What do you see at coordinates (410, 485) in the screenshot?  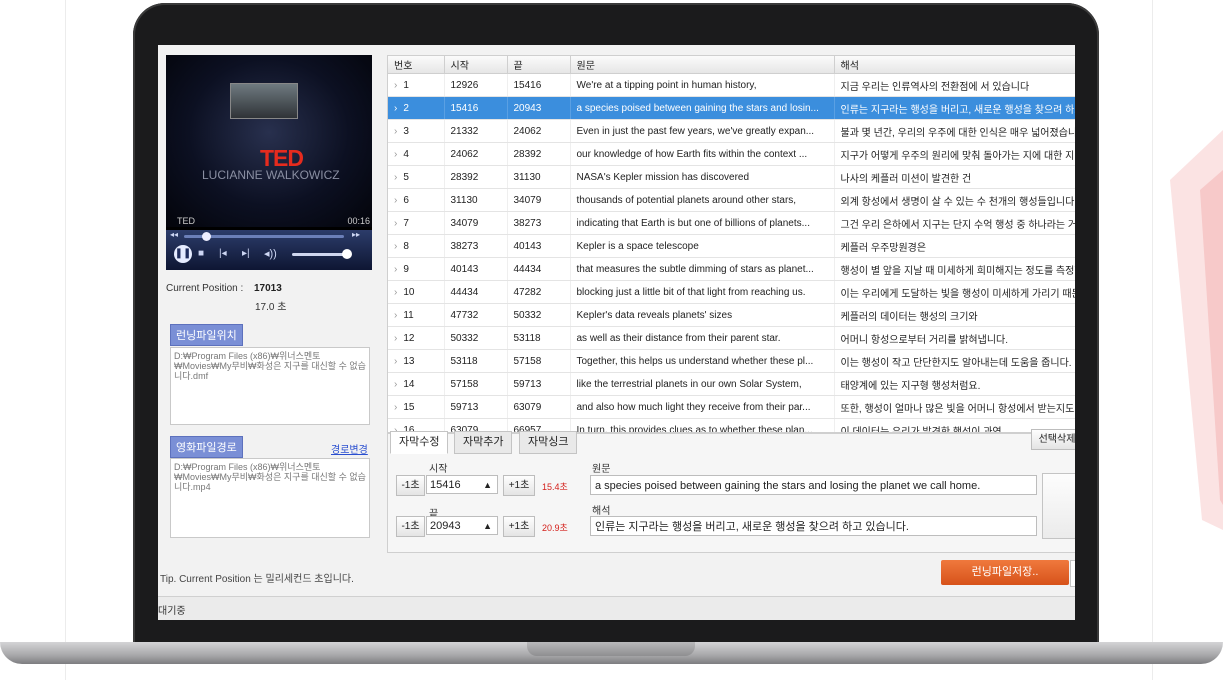 I see `start-minus-button: -1초` at bounding box center [410, 485].